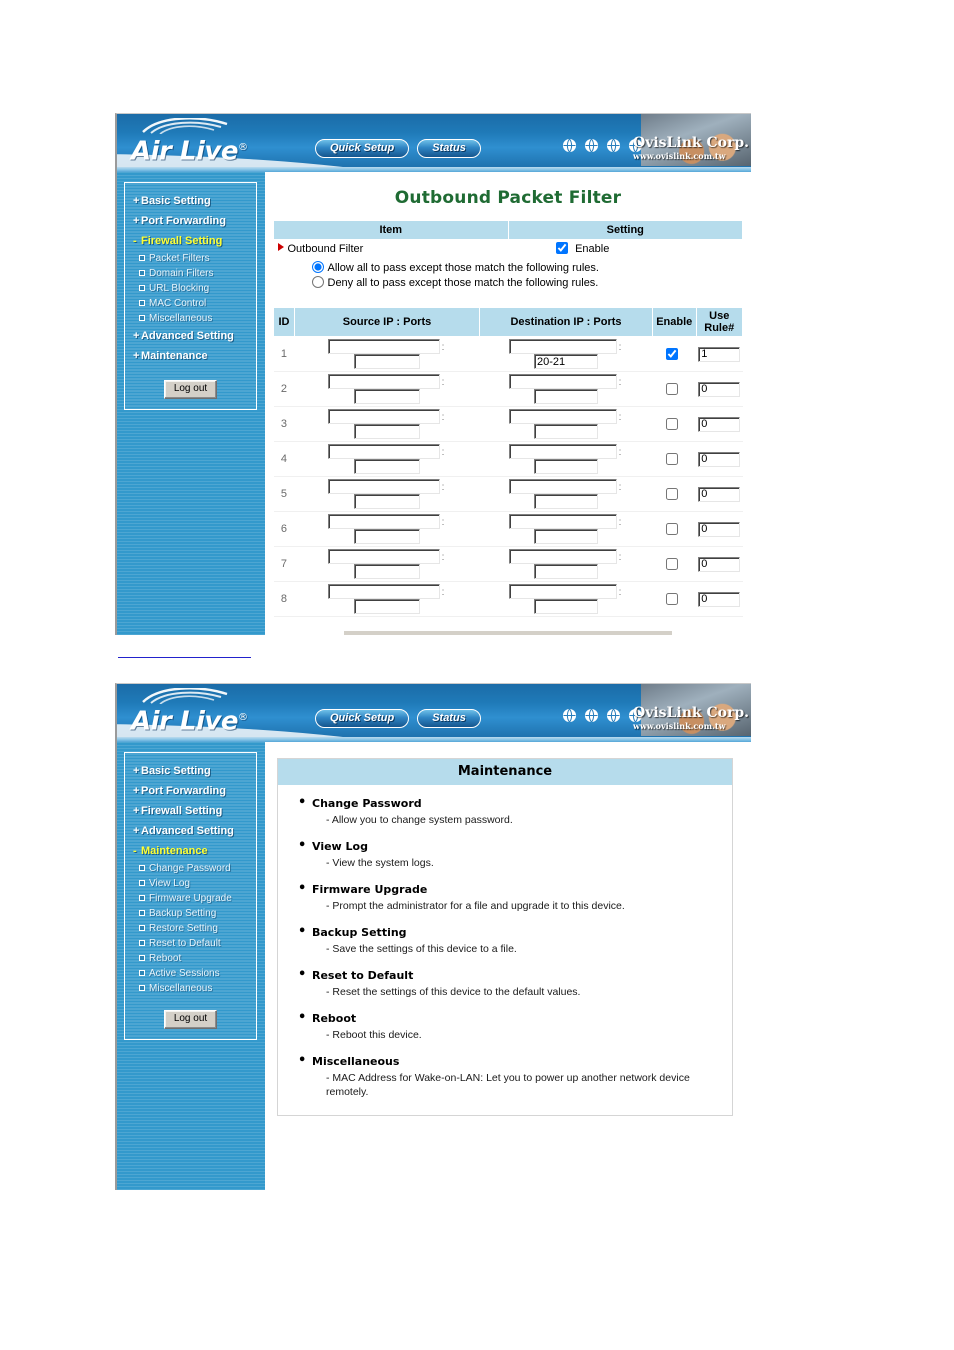  I want to click on sidebar-subitem-url-blocking: URL Blocking, so click(190, 288).